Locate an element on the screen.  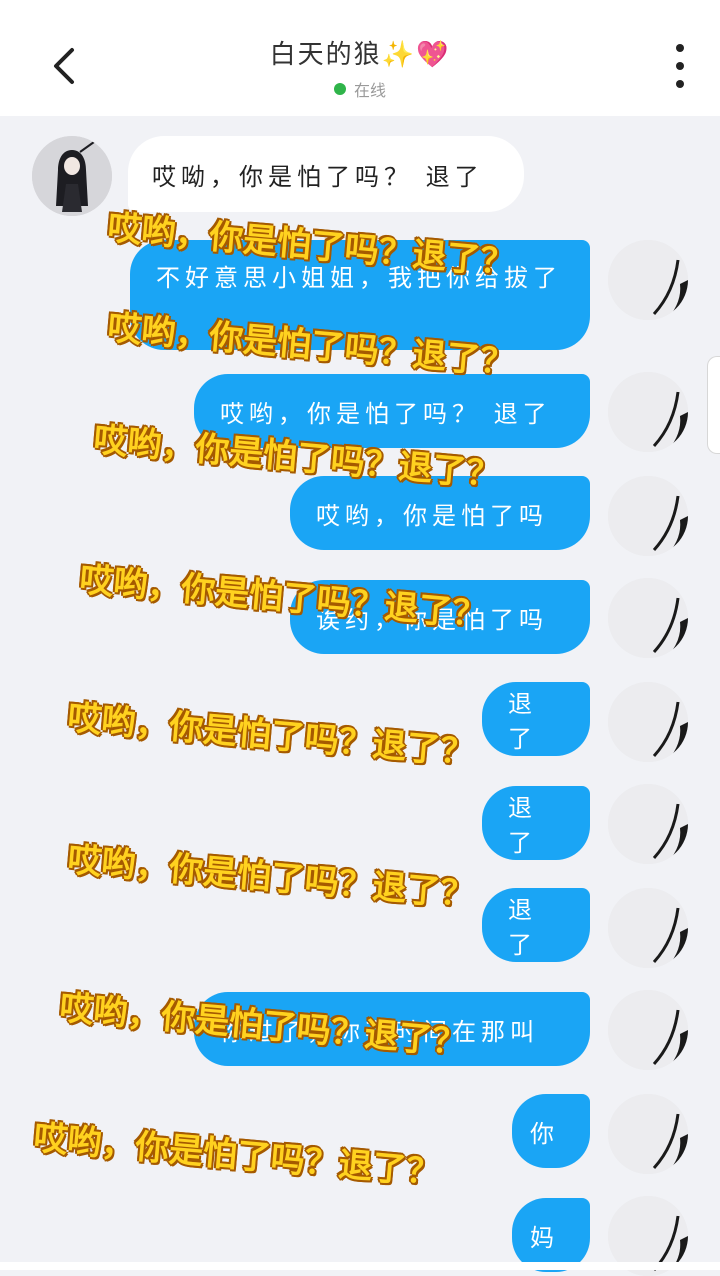
more-options-button is located at coordinates (680, 66).